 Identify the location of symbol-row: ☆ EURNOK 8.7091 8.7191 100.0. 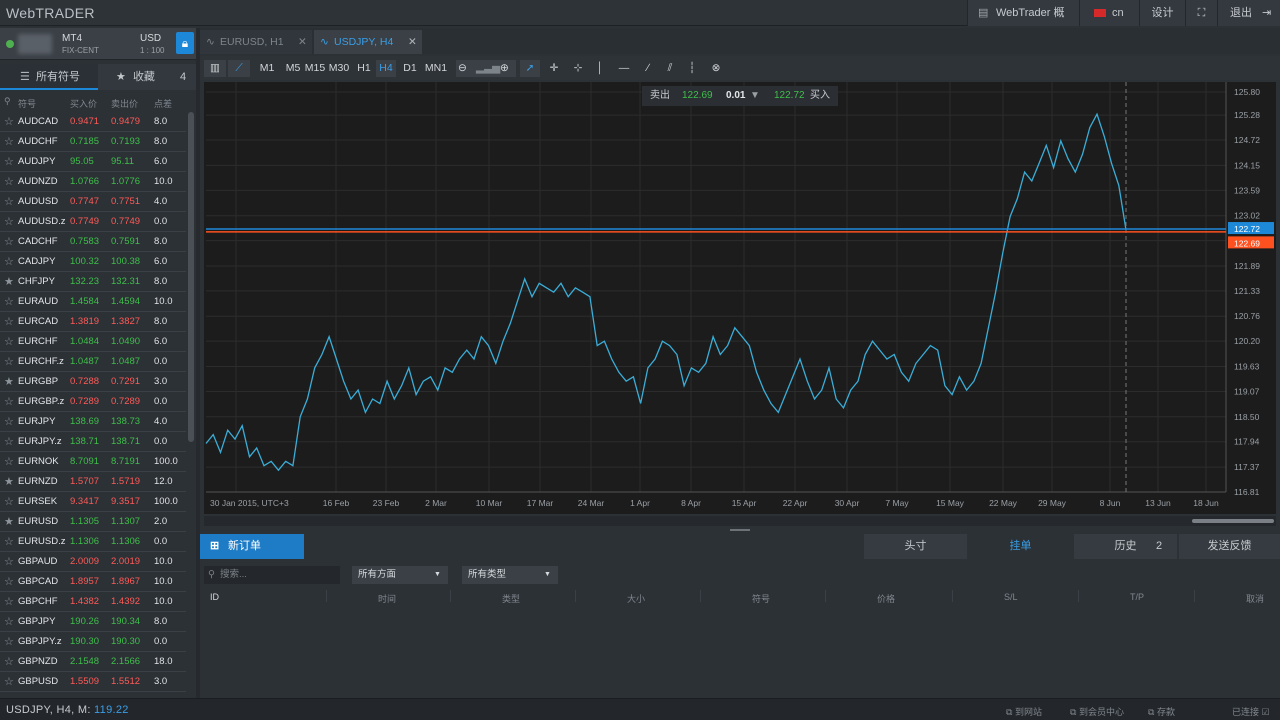
(93, 462).